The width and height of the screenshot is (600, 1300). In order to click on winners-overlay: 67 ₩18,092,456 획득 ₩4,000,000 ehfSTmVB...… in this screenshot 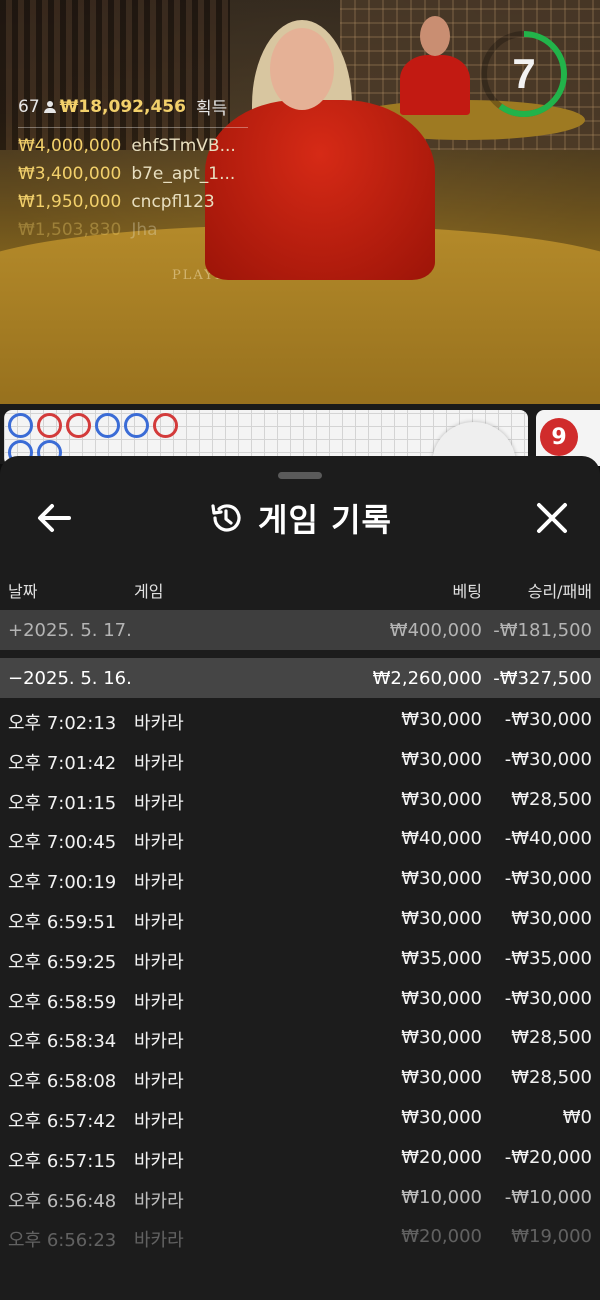, I will do `click(133, 167)`.